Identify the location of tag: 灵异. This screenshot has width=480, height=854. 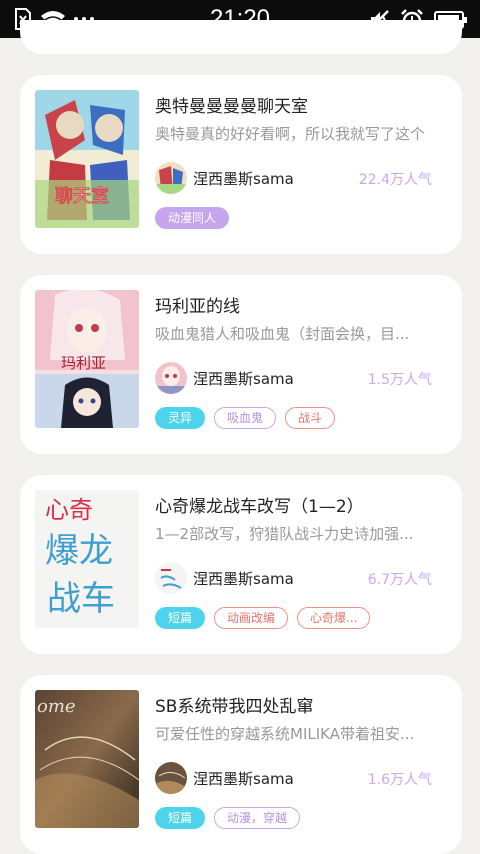
(180, 418).